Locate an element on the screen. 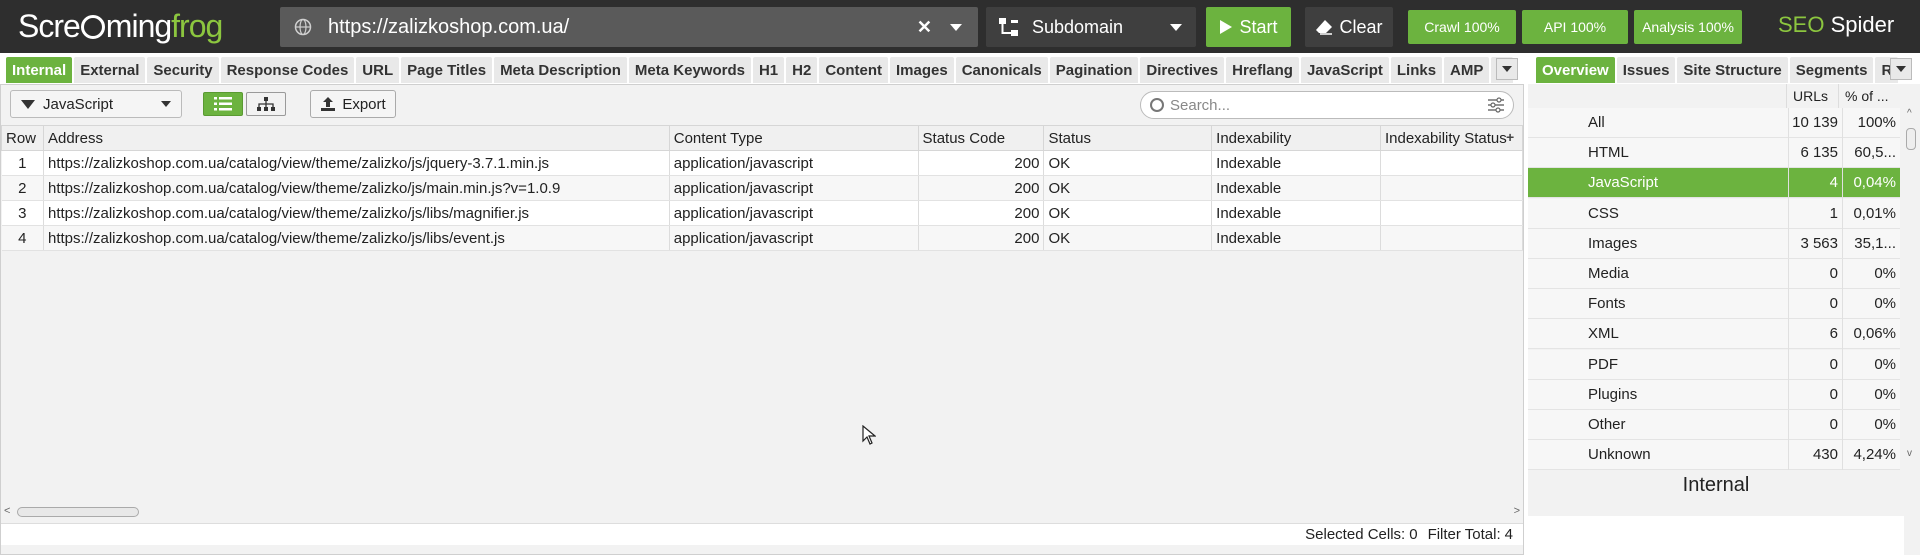 This screenshot has width=1920, height=555. overview-row-media: Media 0 0% is located at coordinates (1714, 273).